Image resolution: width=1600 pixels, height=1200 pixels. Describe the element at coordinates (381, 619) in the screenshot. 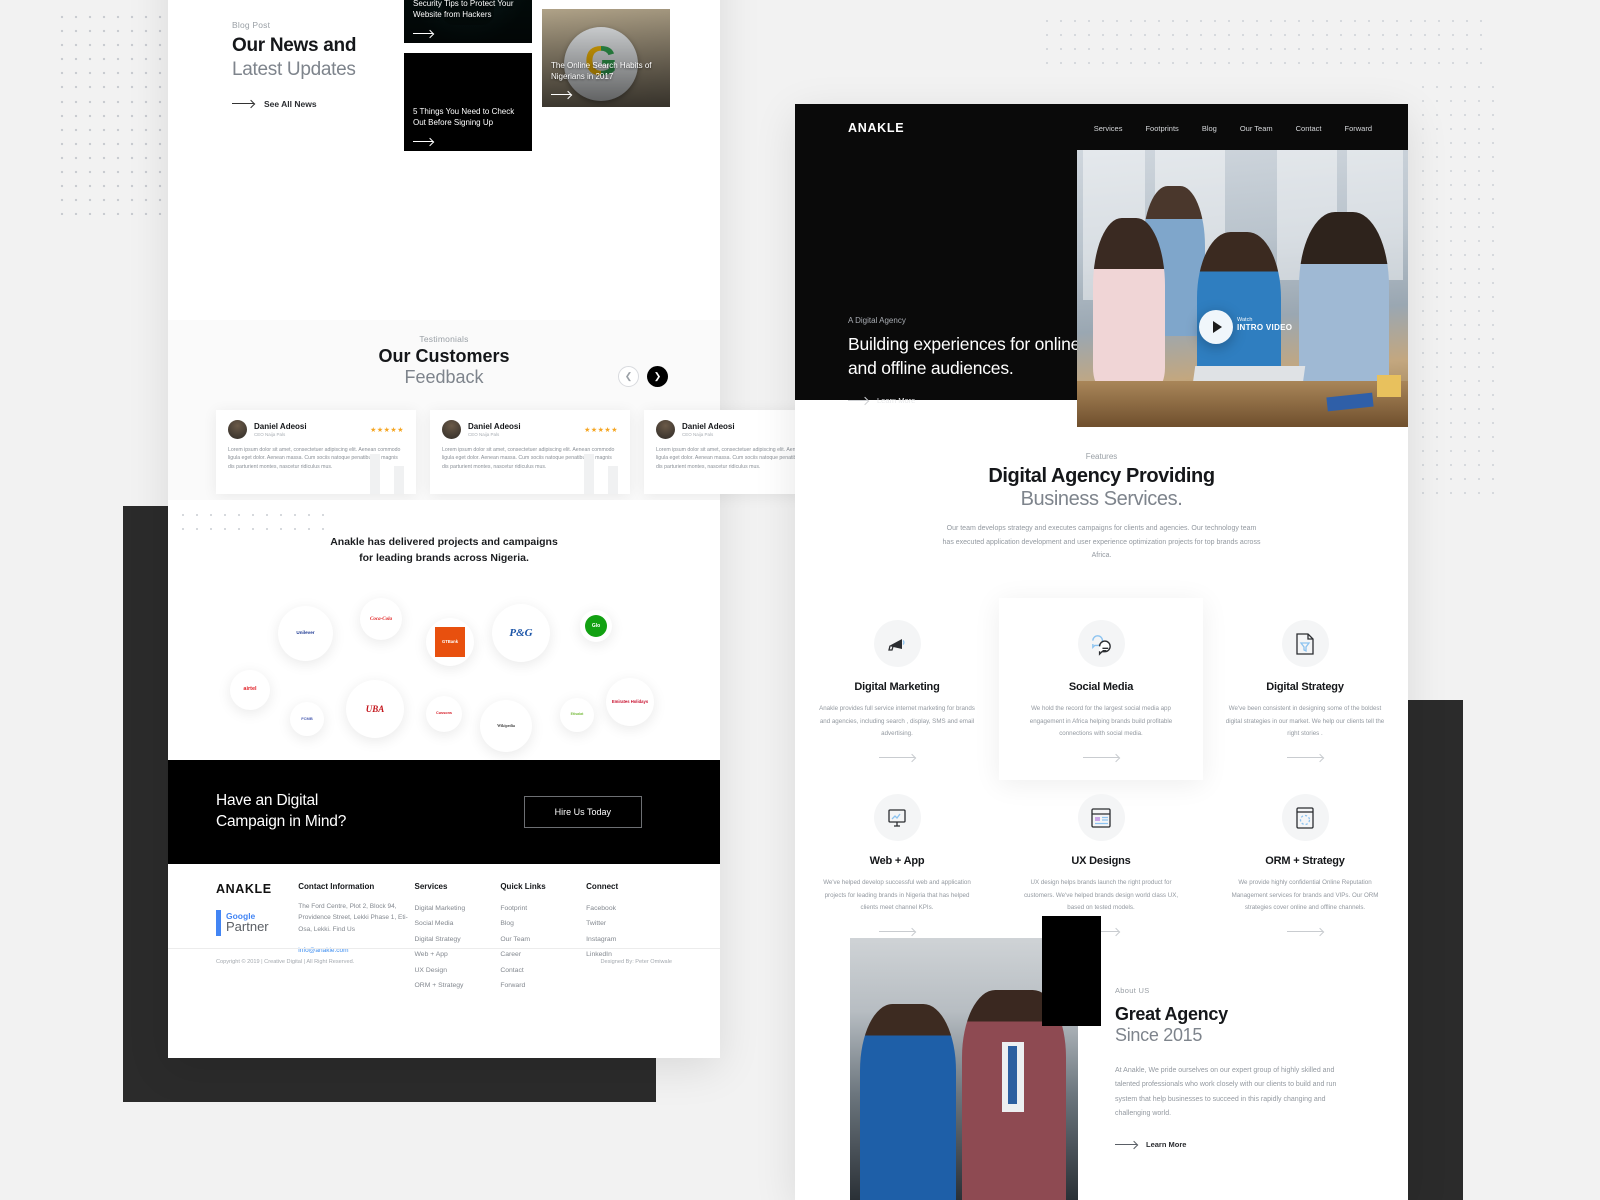

I see `brand-logo-coca-cola: Coca-Cola` at that location.